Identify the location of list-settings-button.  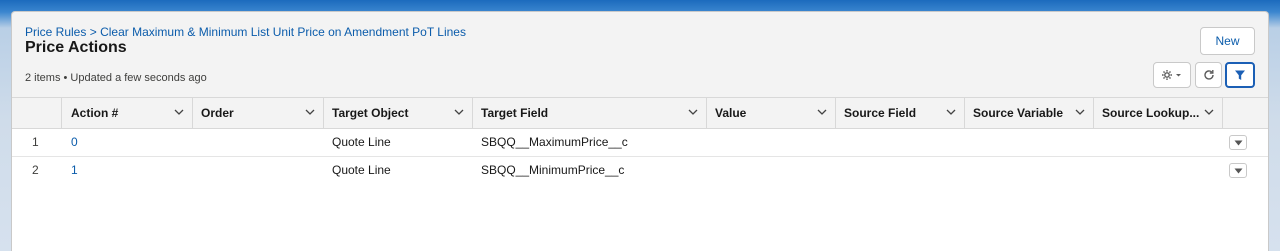
(1172, 75).